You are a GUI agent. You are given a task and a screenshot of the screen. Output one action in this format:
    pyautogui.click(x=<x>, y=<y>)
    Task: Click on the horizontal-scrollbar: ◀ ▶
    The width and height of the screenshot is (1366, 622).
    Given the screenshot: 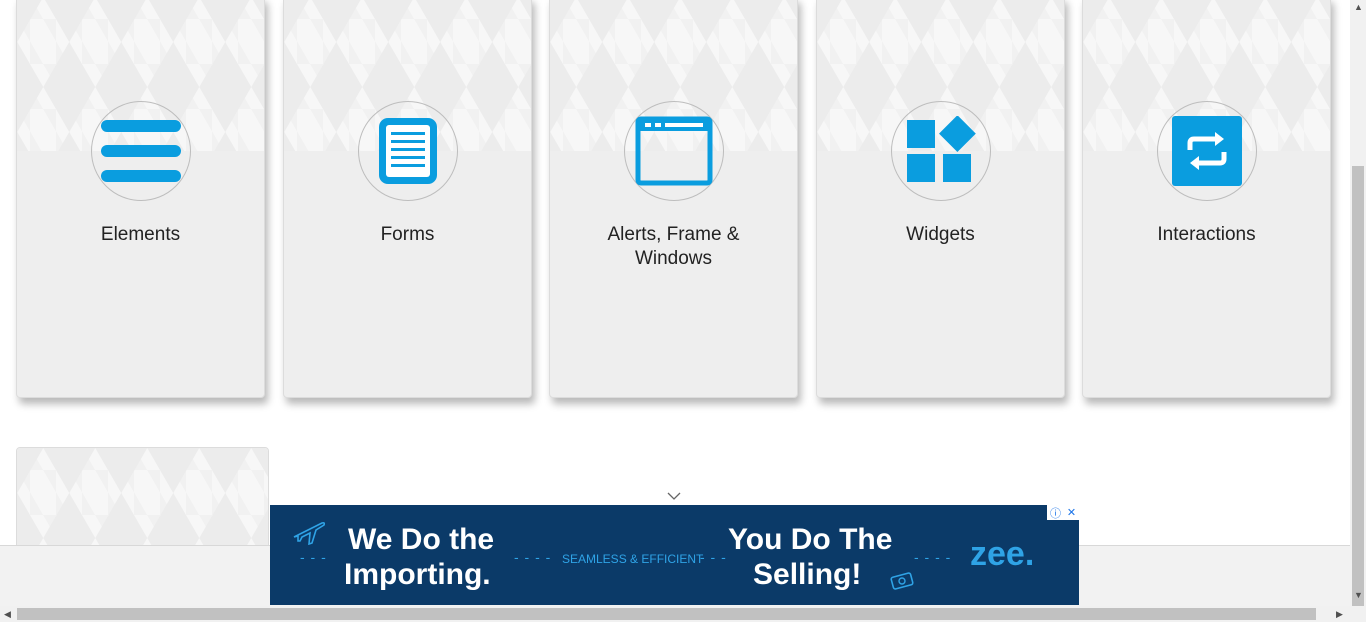 What is the action you would take?
    pyautogui.click(x=683, y=614)
    